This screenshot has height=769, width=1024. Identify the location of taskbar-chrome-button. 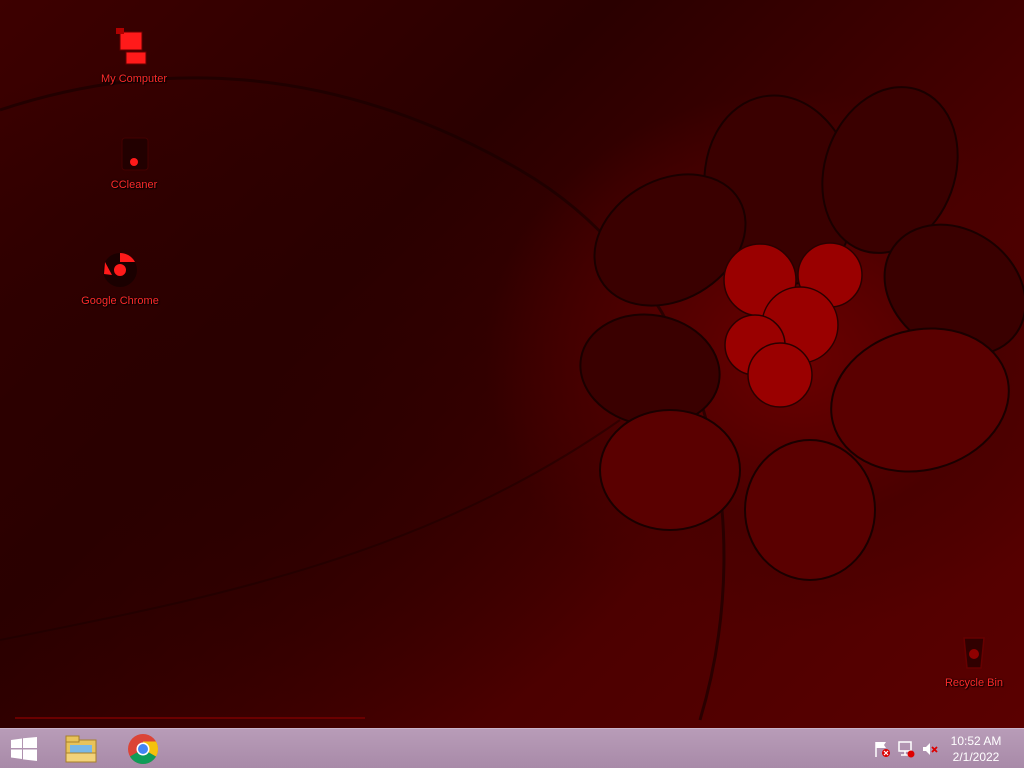
(143, 749).